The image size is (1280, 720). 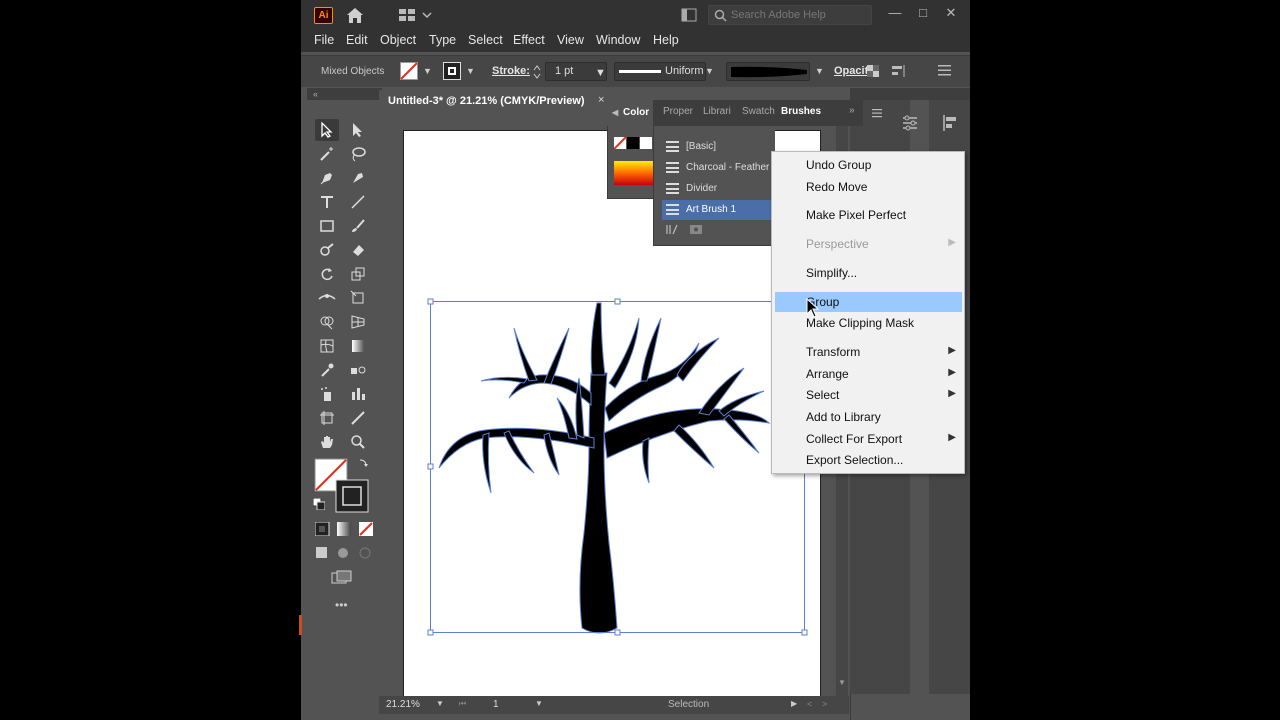 What do you see at coordinates (868, 439) in the screenshot?
I see `menu-item-collect-for-export: Collect For Export ▶` at bounding box center [868, 439].